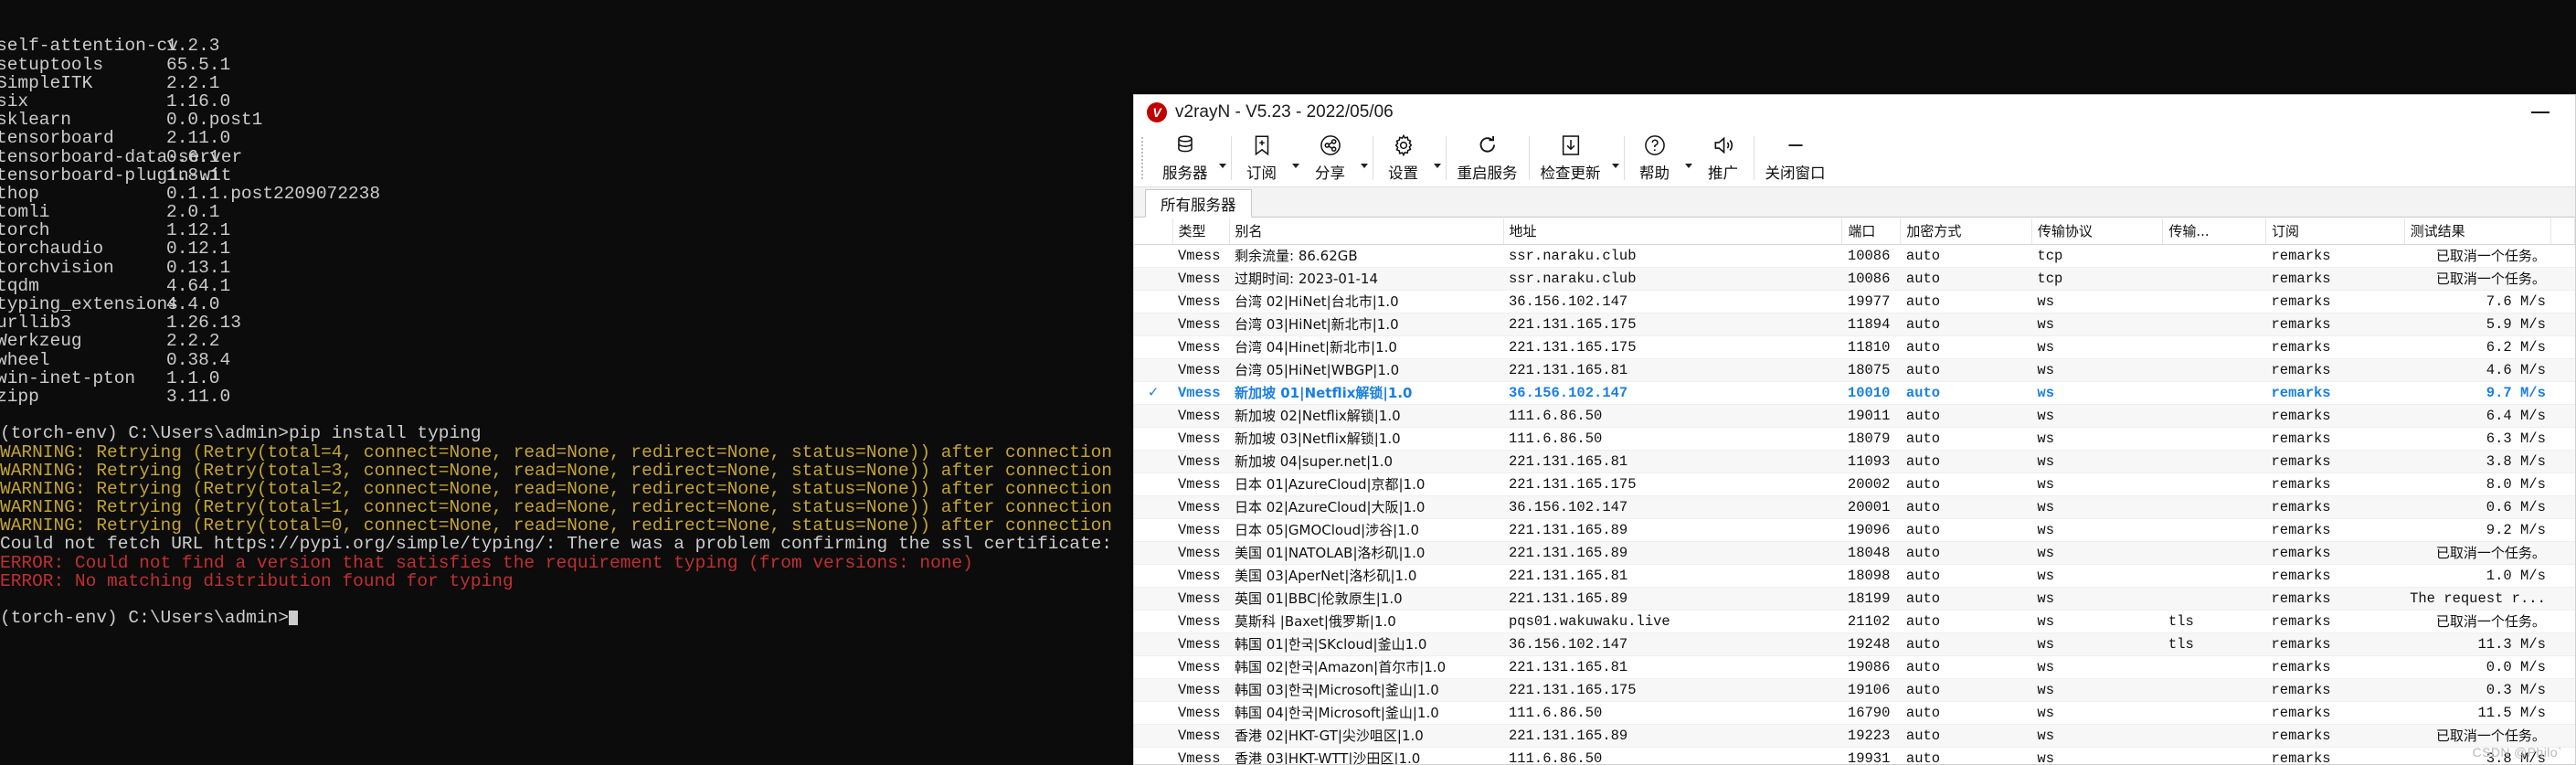 The height and width of the screenshot is (765, 2576). Describe the element at coordinates (1673, 231) in the screenshot. I see `column-header-address: 地址` at that location.